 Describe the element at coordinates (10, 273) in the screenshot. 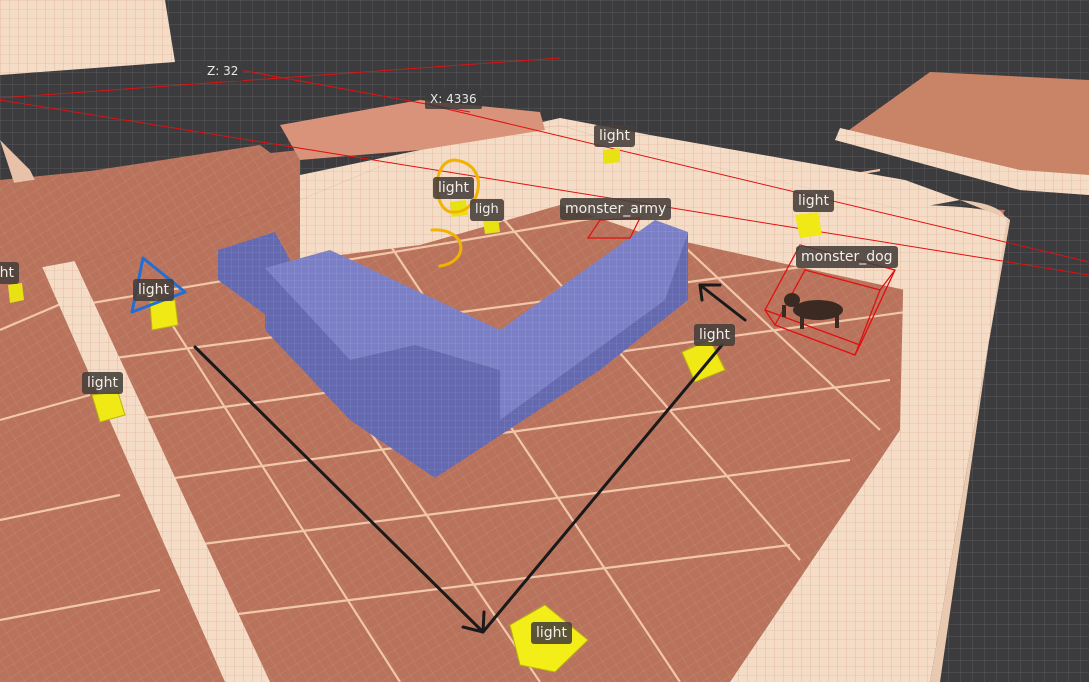

I see `entity-label-light-offscreen: light` at that location.